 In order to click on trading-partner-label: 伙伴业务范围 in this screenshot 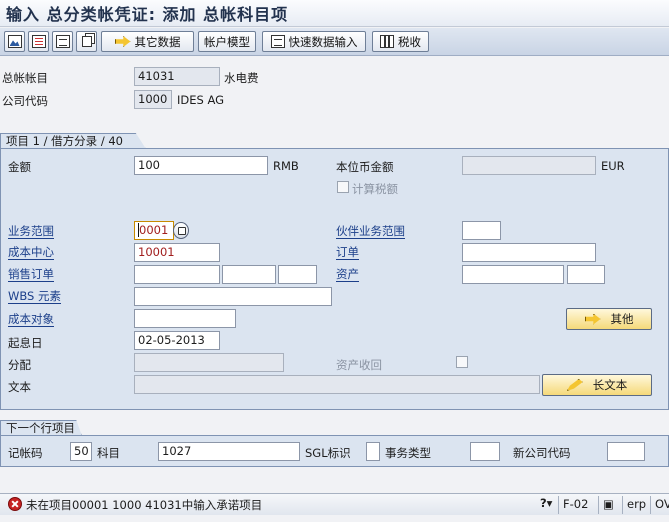, I will do `click(370, 231)`.